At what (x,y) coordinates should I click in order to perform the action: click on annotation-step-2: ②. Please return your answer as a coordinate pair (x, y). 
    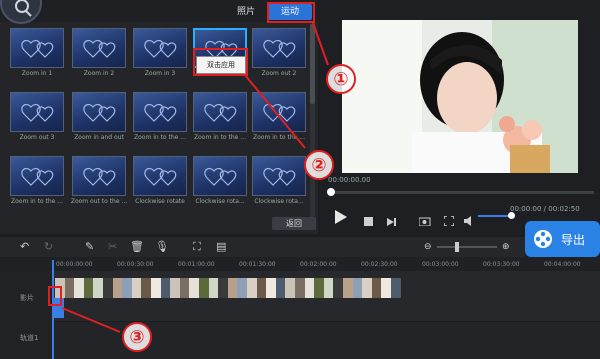
    Looking at the image, I should click on (319, 165).